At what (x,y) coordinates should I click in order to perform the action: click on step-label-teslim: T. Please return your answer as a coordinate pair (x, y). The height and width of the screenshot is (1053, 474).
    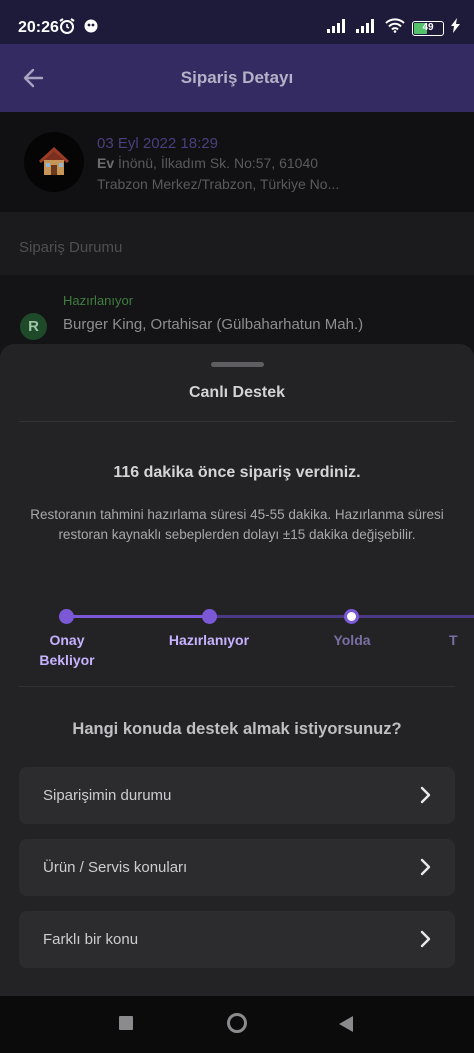
    Looking at the image, I should click on (453, 640).